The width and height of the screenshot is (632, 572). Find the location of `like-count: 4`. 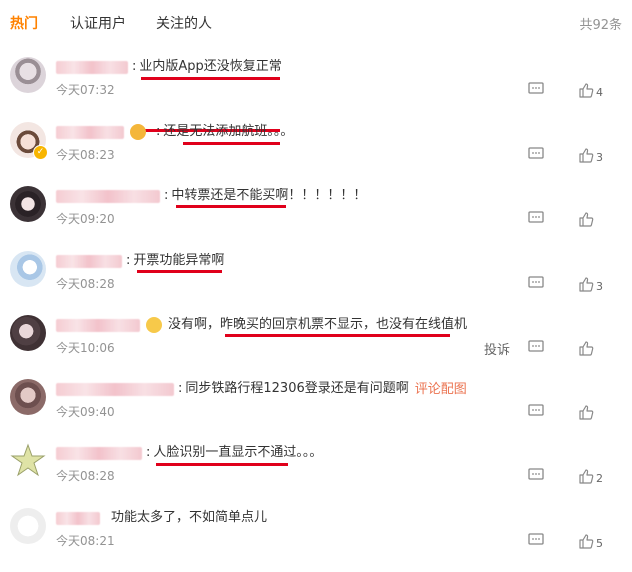

like-count: 4 is located at coordinates (599, 92).